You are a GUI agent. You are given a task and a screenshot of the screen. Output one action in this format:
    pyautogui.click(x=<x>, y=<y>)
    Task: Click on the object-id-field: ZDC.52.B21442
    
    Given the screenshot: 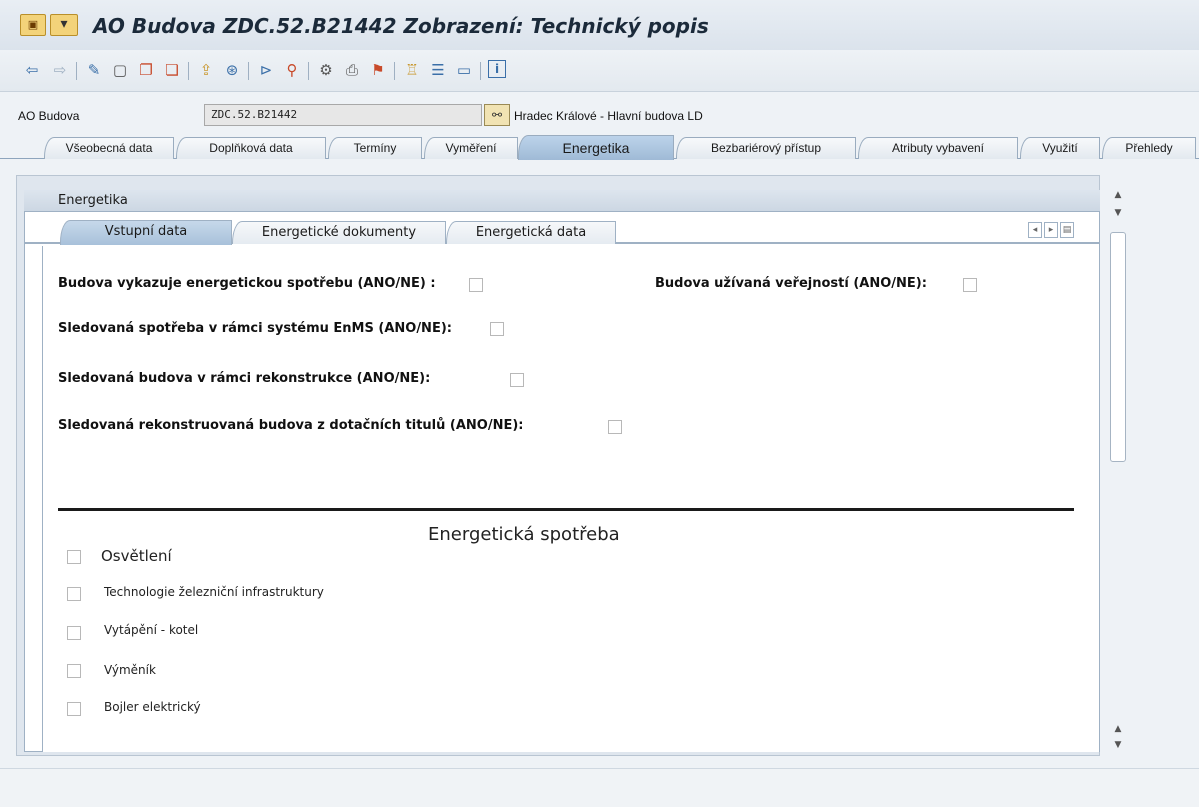 What is the action you would take?
    pyautogui.click(x=343, y=115)
    